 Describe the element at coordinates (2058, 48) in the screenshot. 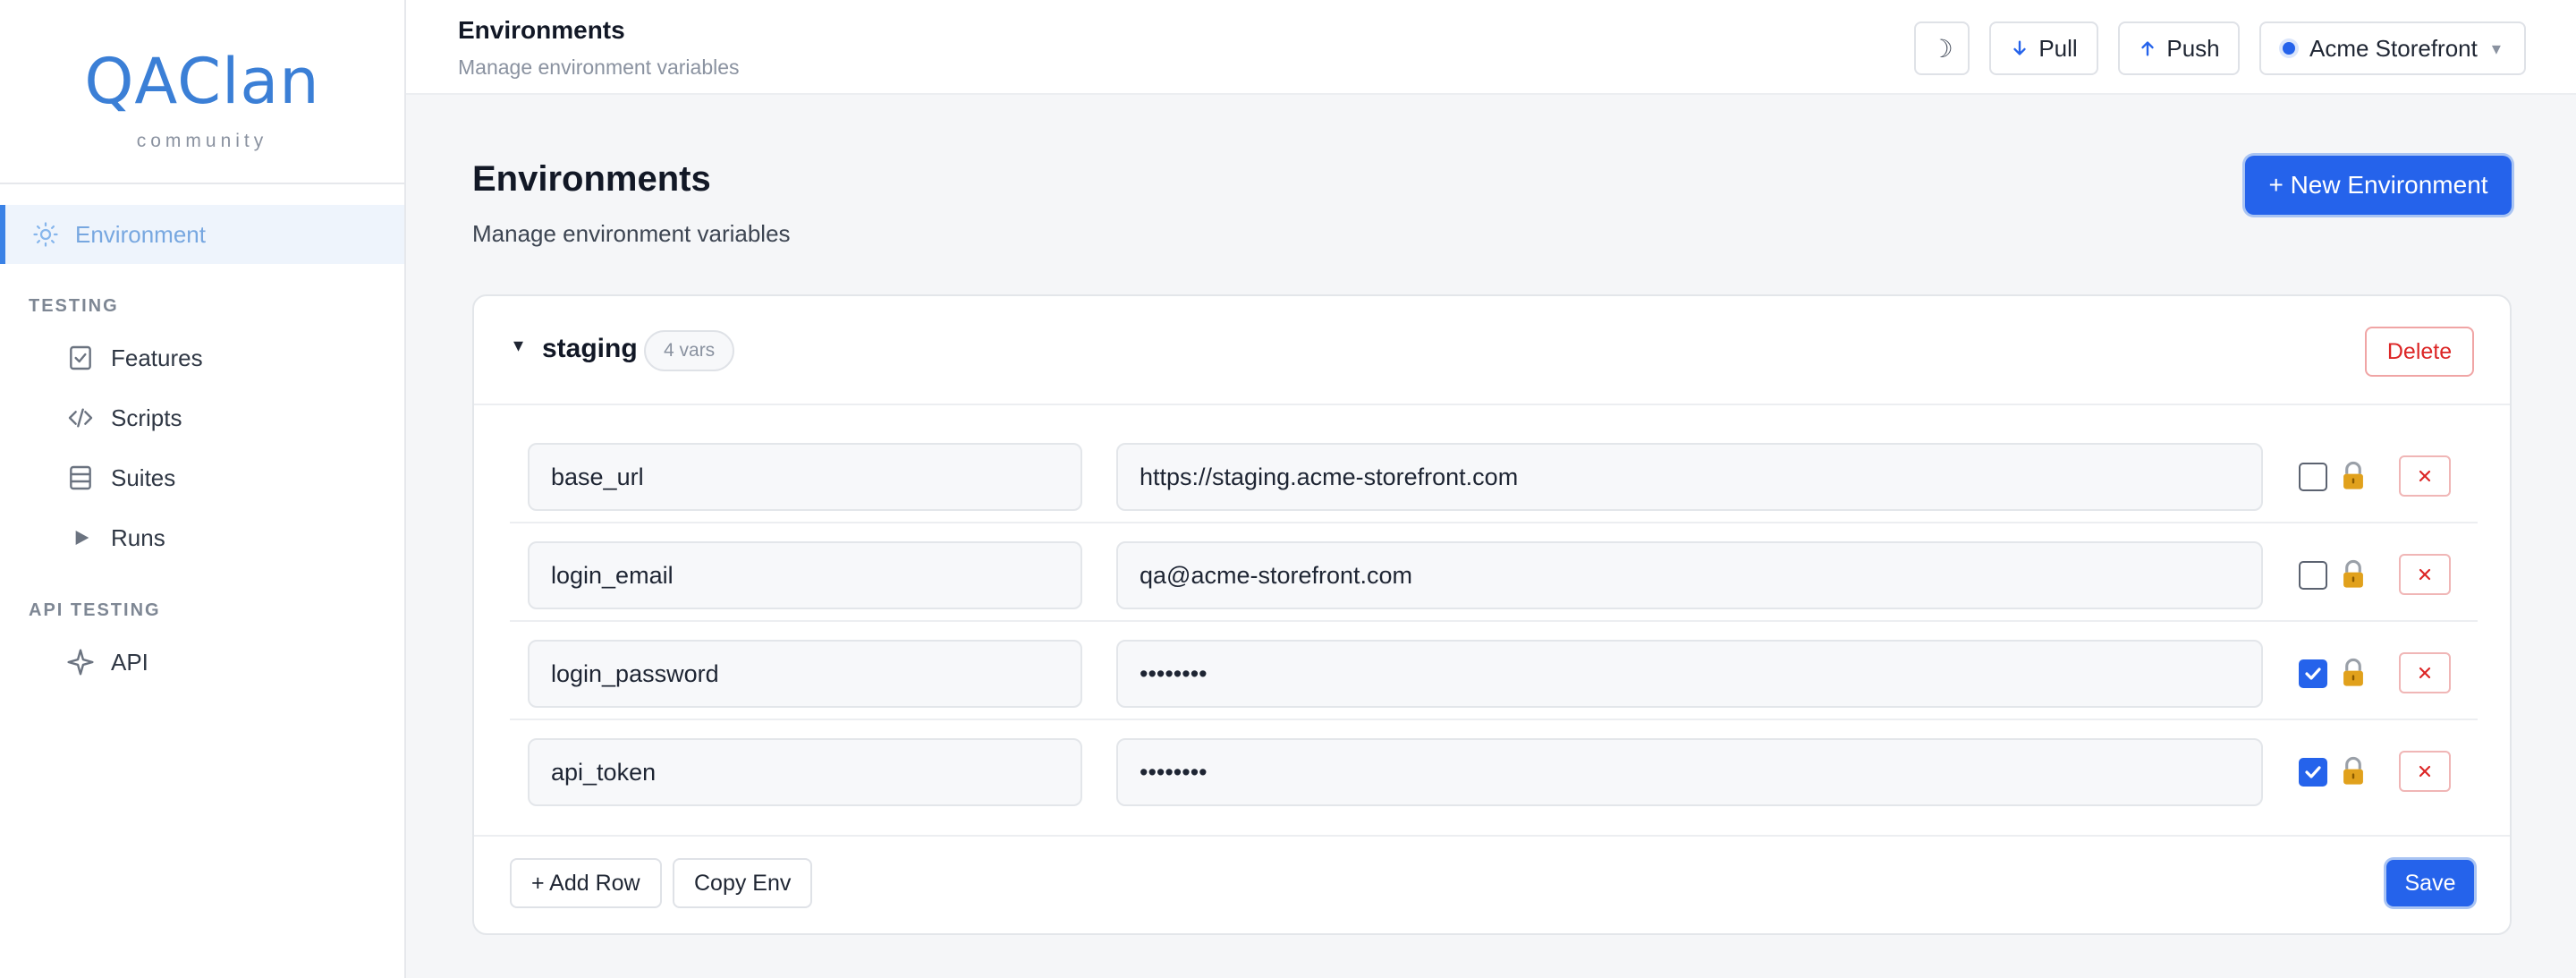

I see `pull-label: Pull` at that location.